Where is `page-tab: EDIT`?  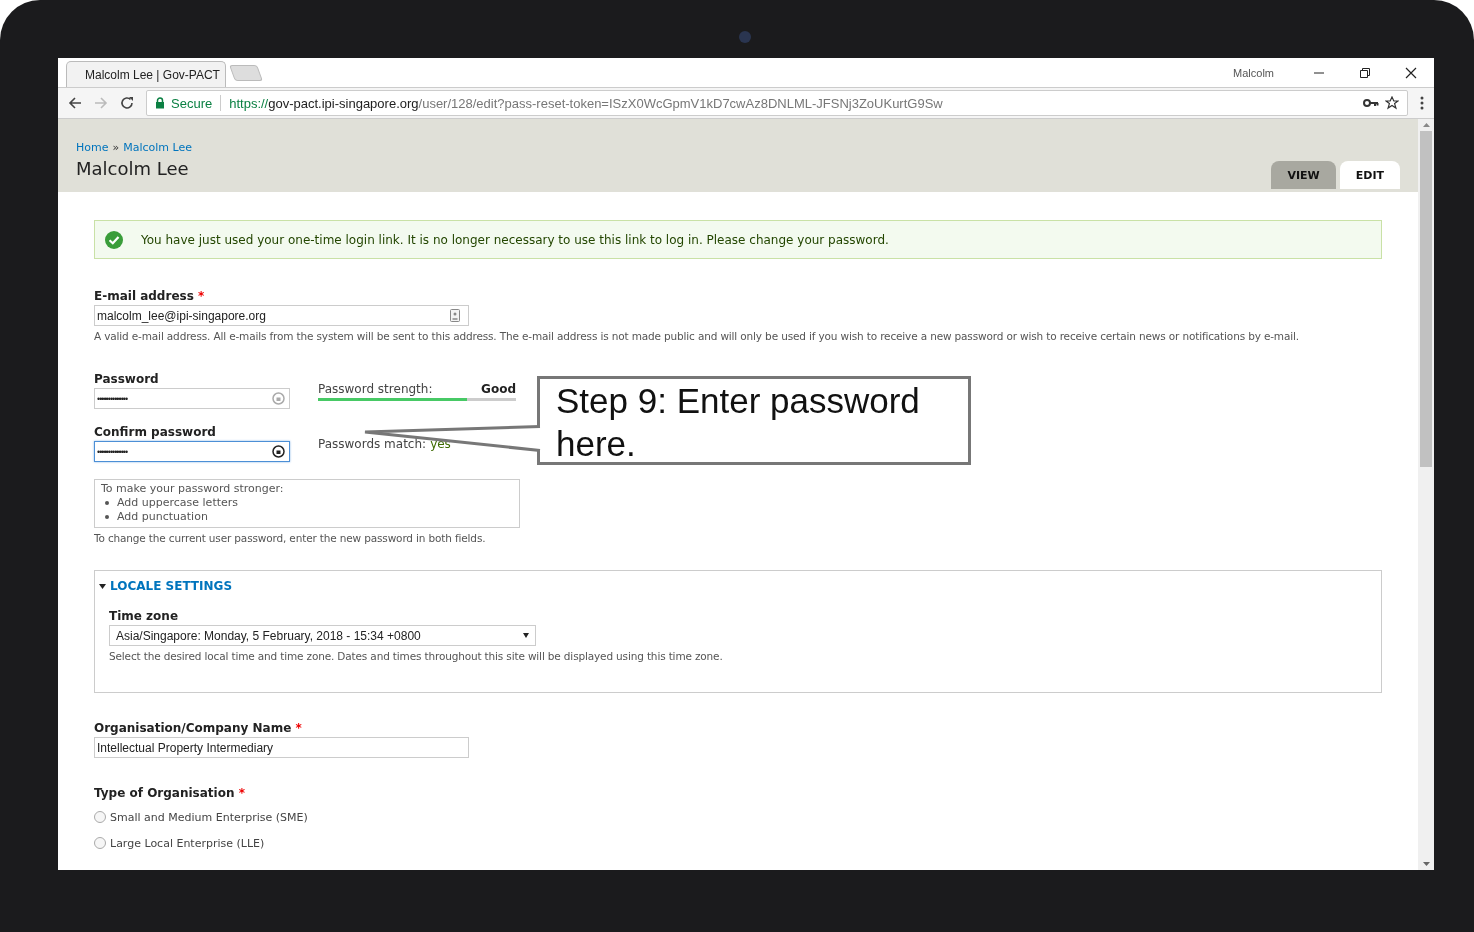 page-tab: EDIT is located at coordinates (1369, 175).